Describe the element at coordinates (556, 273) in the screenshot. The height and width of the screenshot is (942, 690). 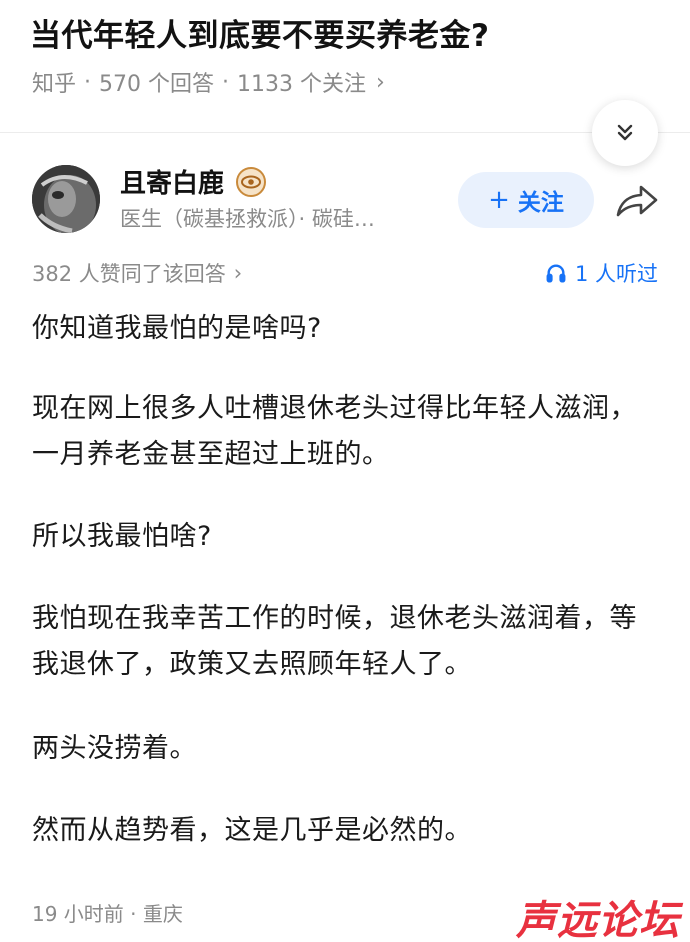
I see `headphones-icon` at that location.